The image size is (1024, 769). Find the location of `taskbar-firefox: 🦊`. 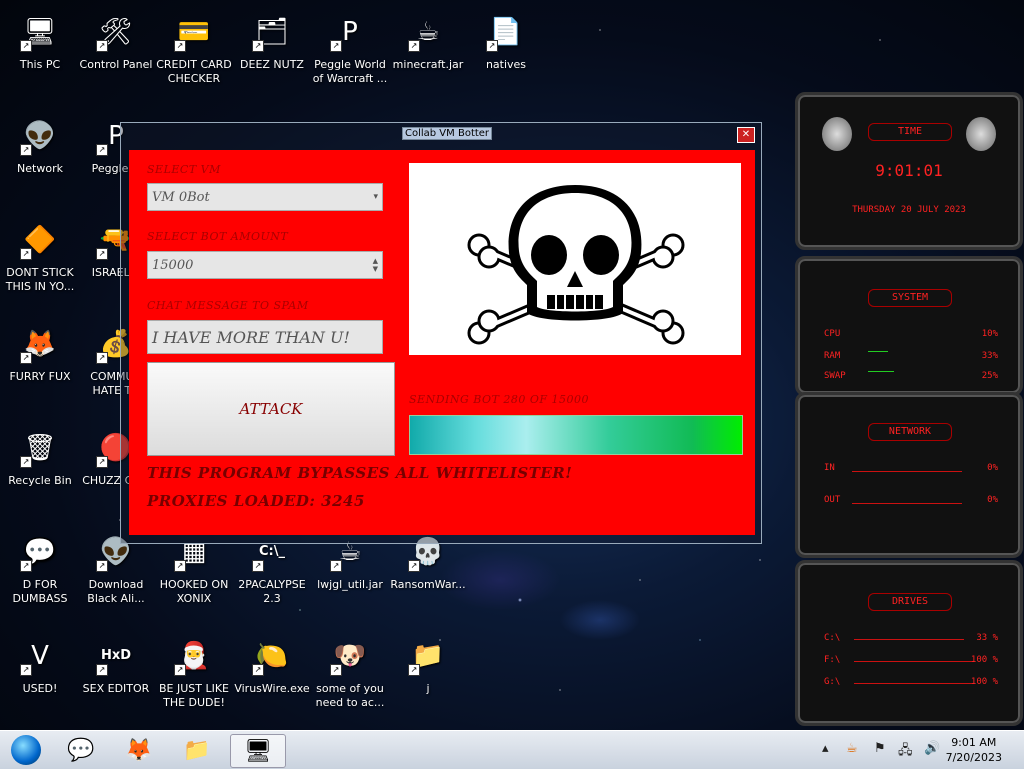

taskbar-firefox: 🦊 is located at coordinates (139, 750).